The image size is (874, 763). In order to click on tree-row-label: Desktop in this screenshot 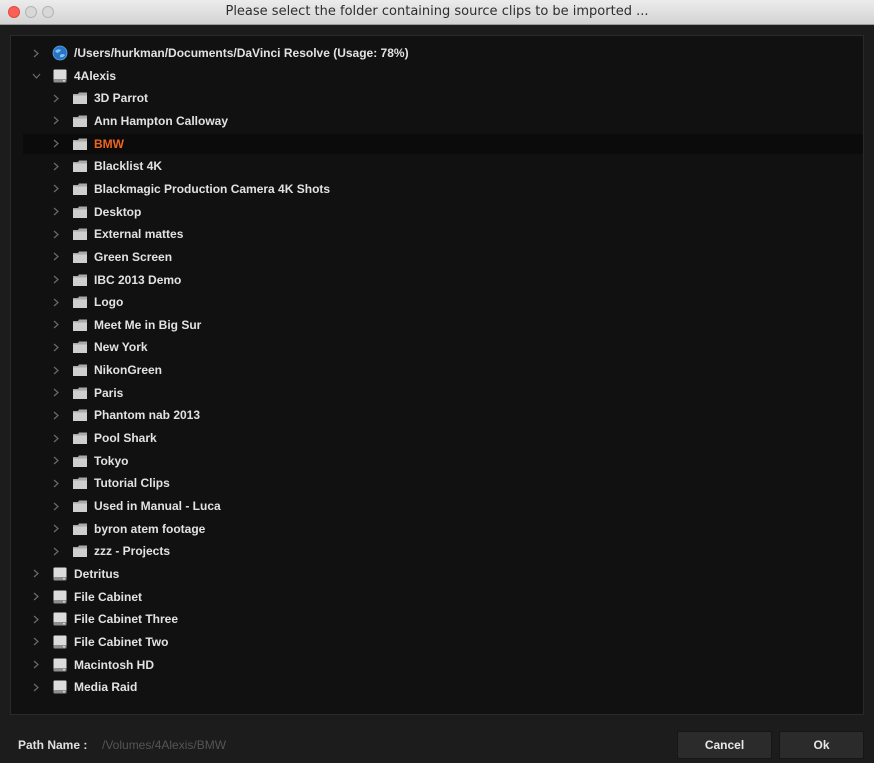, I will do `click(118, 211)`.